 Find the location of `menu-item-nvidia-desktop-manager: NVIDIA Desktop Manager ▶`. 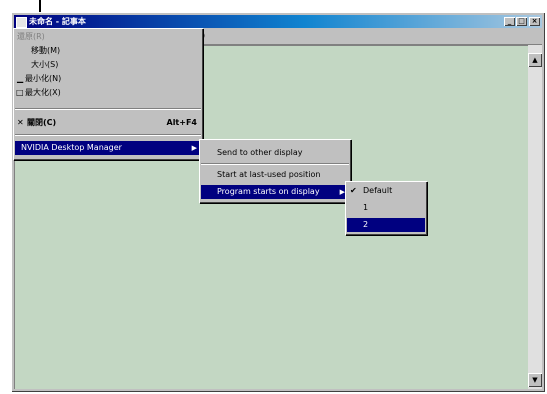

menu-item-nvidia-desktop-manager: NVIDIA Desktop Manager ▶ is located at coordinates (108, 148).